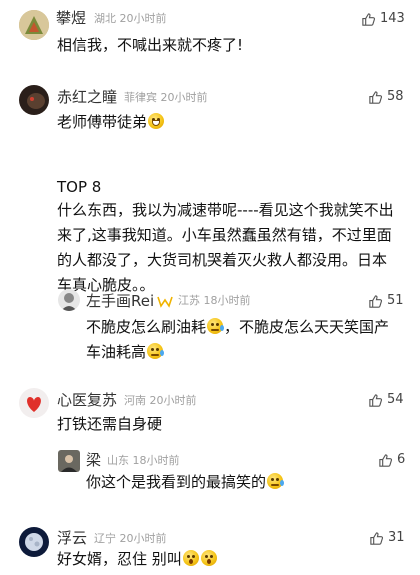 This screenshot has height=575, width=420. What do you see at coordinates (156, 121) in the screenshot?
I see `grinning-emoji-icon` at bounding box center [156, 121].